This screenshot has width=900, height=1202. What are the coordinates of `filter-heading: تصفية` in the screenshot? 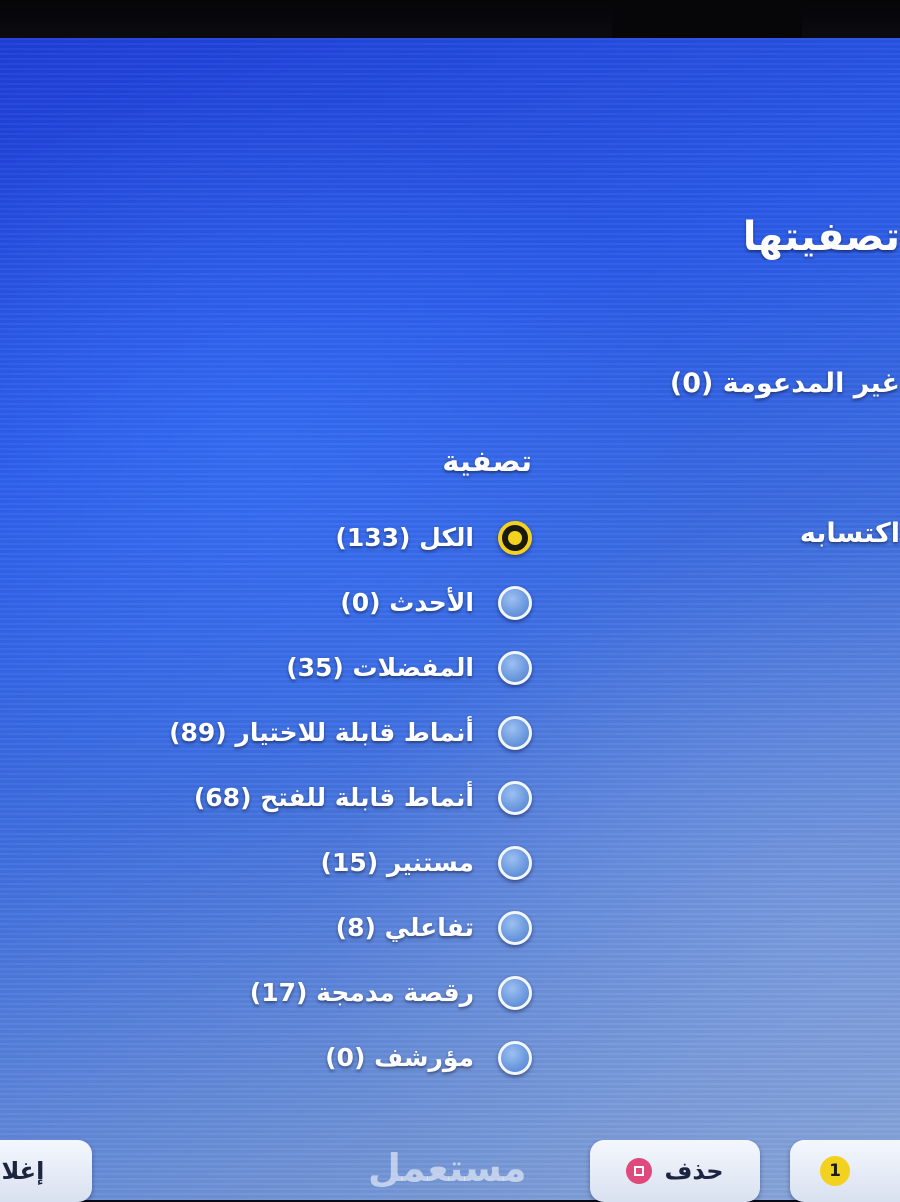 It's located at (487, 461).